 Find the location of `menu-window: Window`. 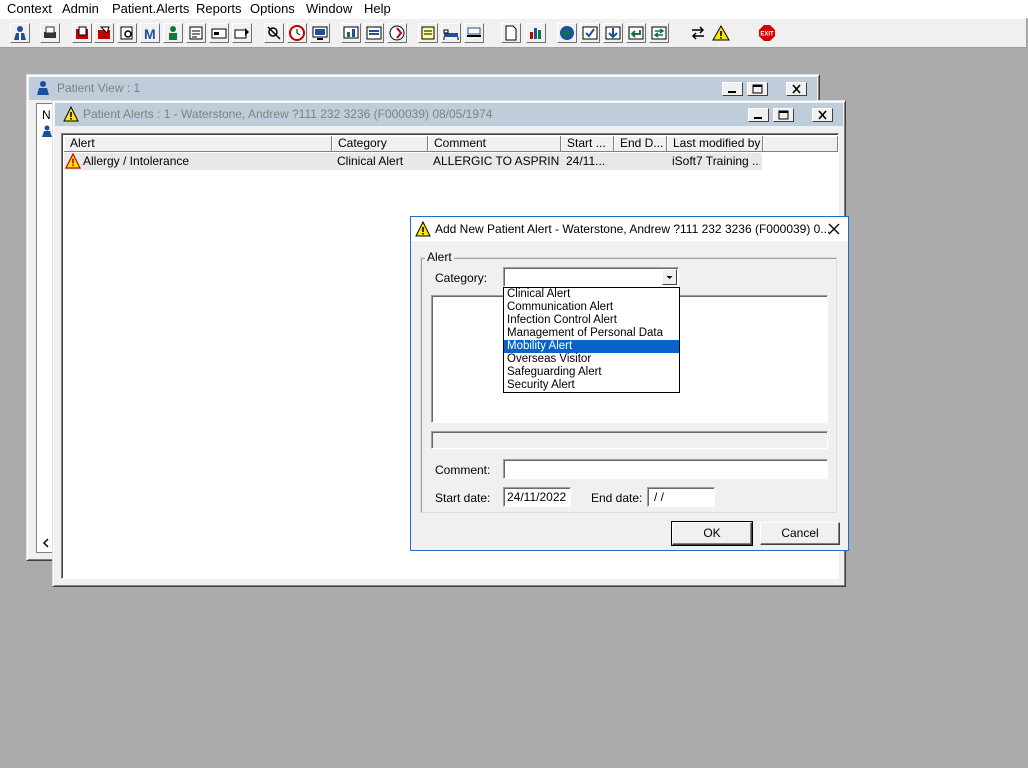

menu-window: Window is located at coordinates (329, 9).